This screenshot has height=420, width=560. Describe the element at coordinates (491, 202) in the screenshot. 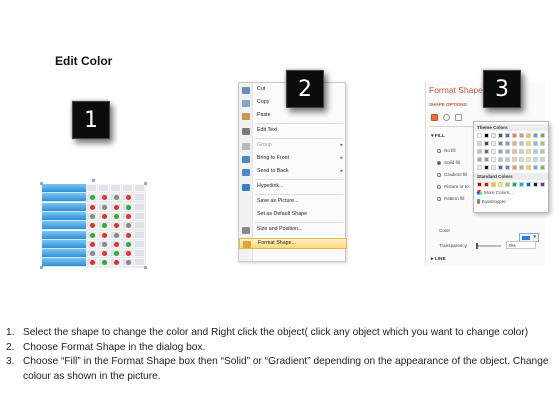

I see `eyedropper-item: Eyedropper` at that location.